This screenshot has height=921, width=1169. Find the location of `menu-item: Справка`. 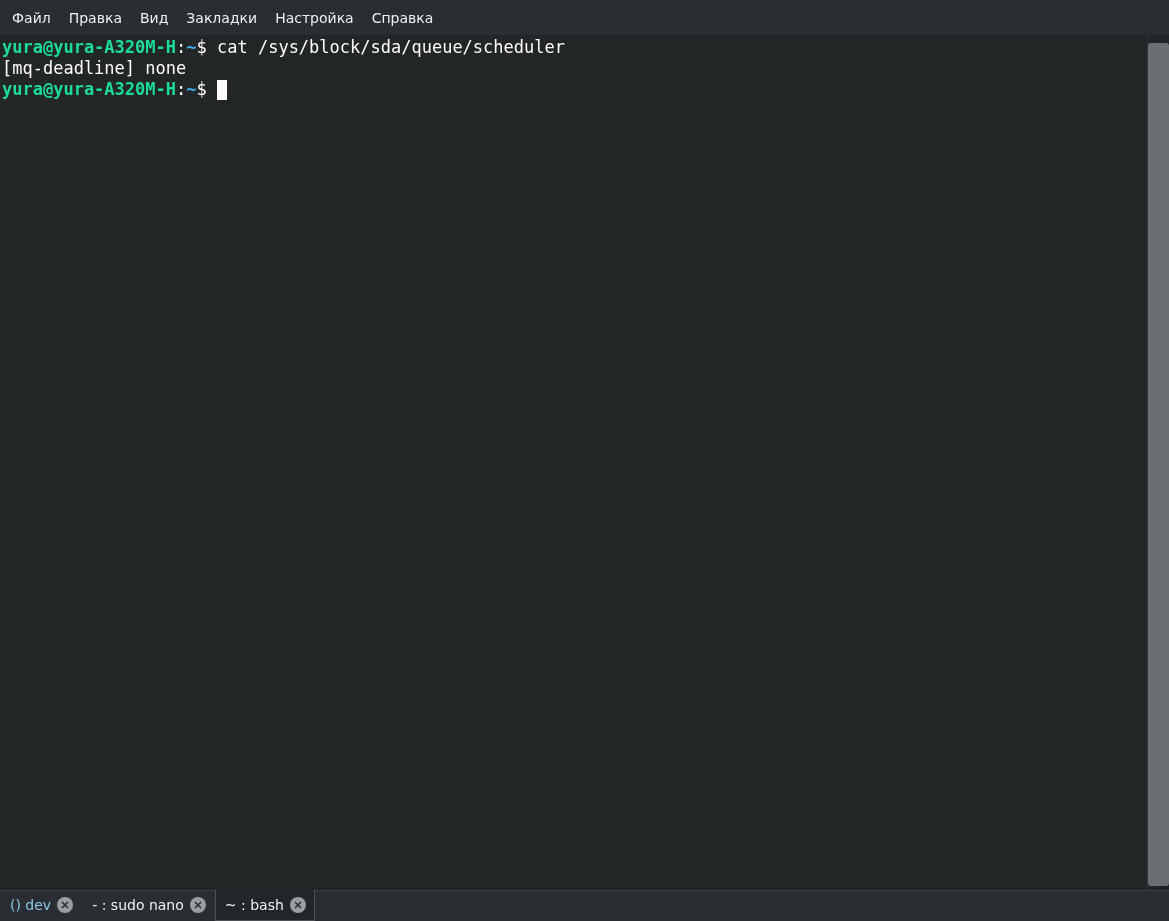

menu-item: Справка is located at coordinates (402, 17).